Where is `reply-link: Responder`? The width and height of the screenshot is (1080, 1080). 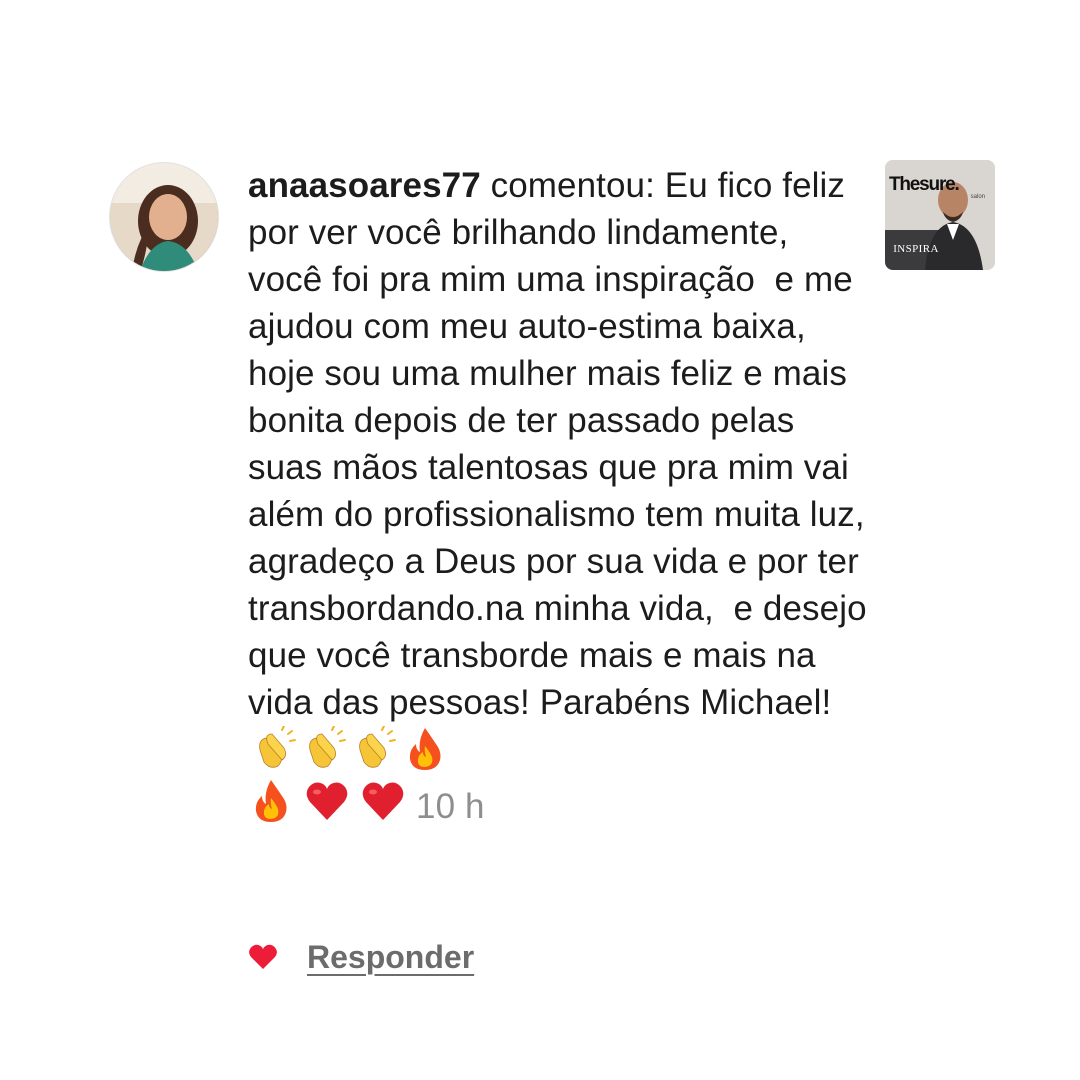 reply-link: Responder is located at coordinates (390, 957).